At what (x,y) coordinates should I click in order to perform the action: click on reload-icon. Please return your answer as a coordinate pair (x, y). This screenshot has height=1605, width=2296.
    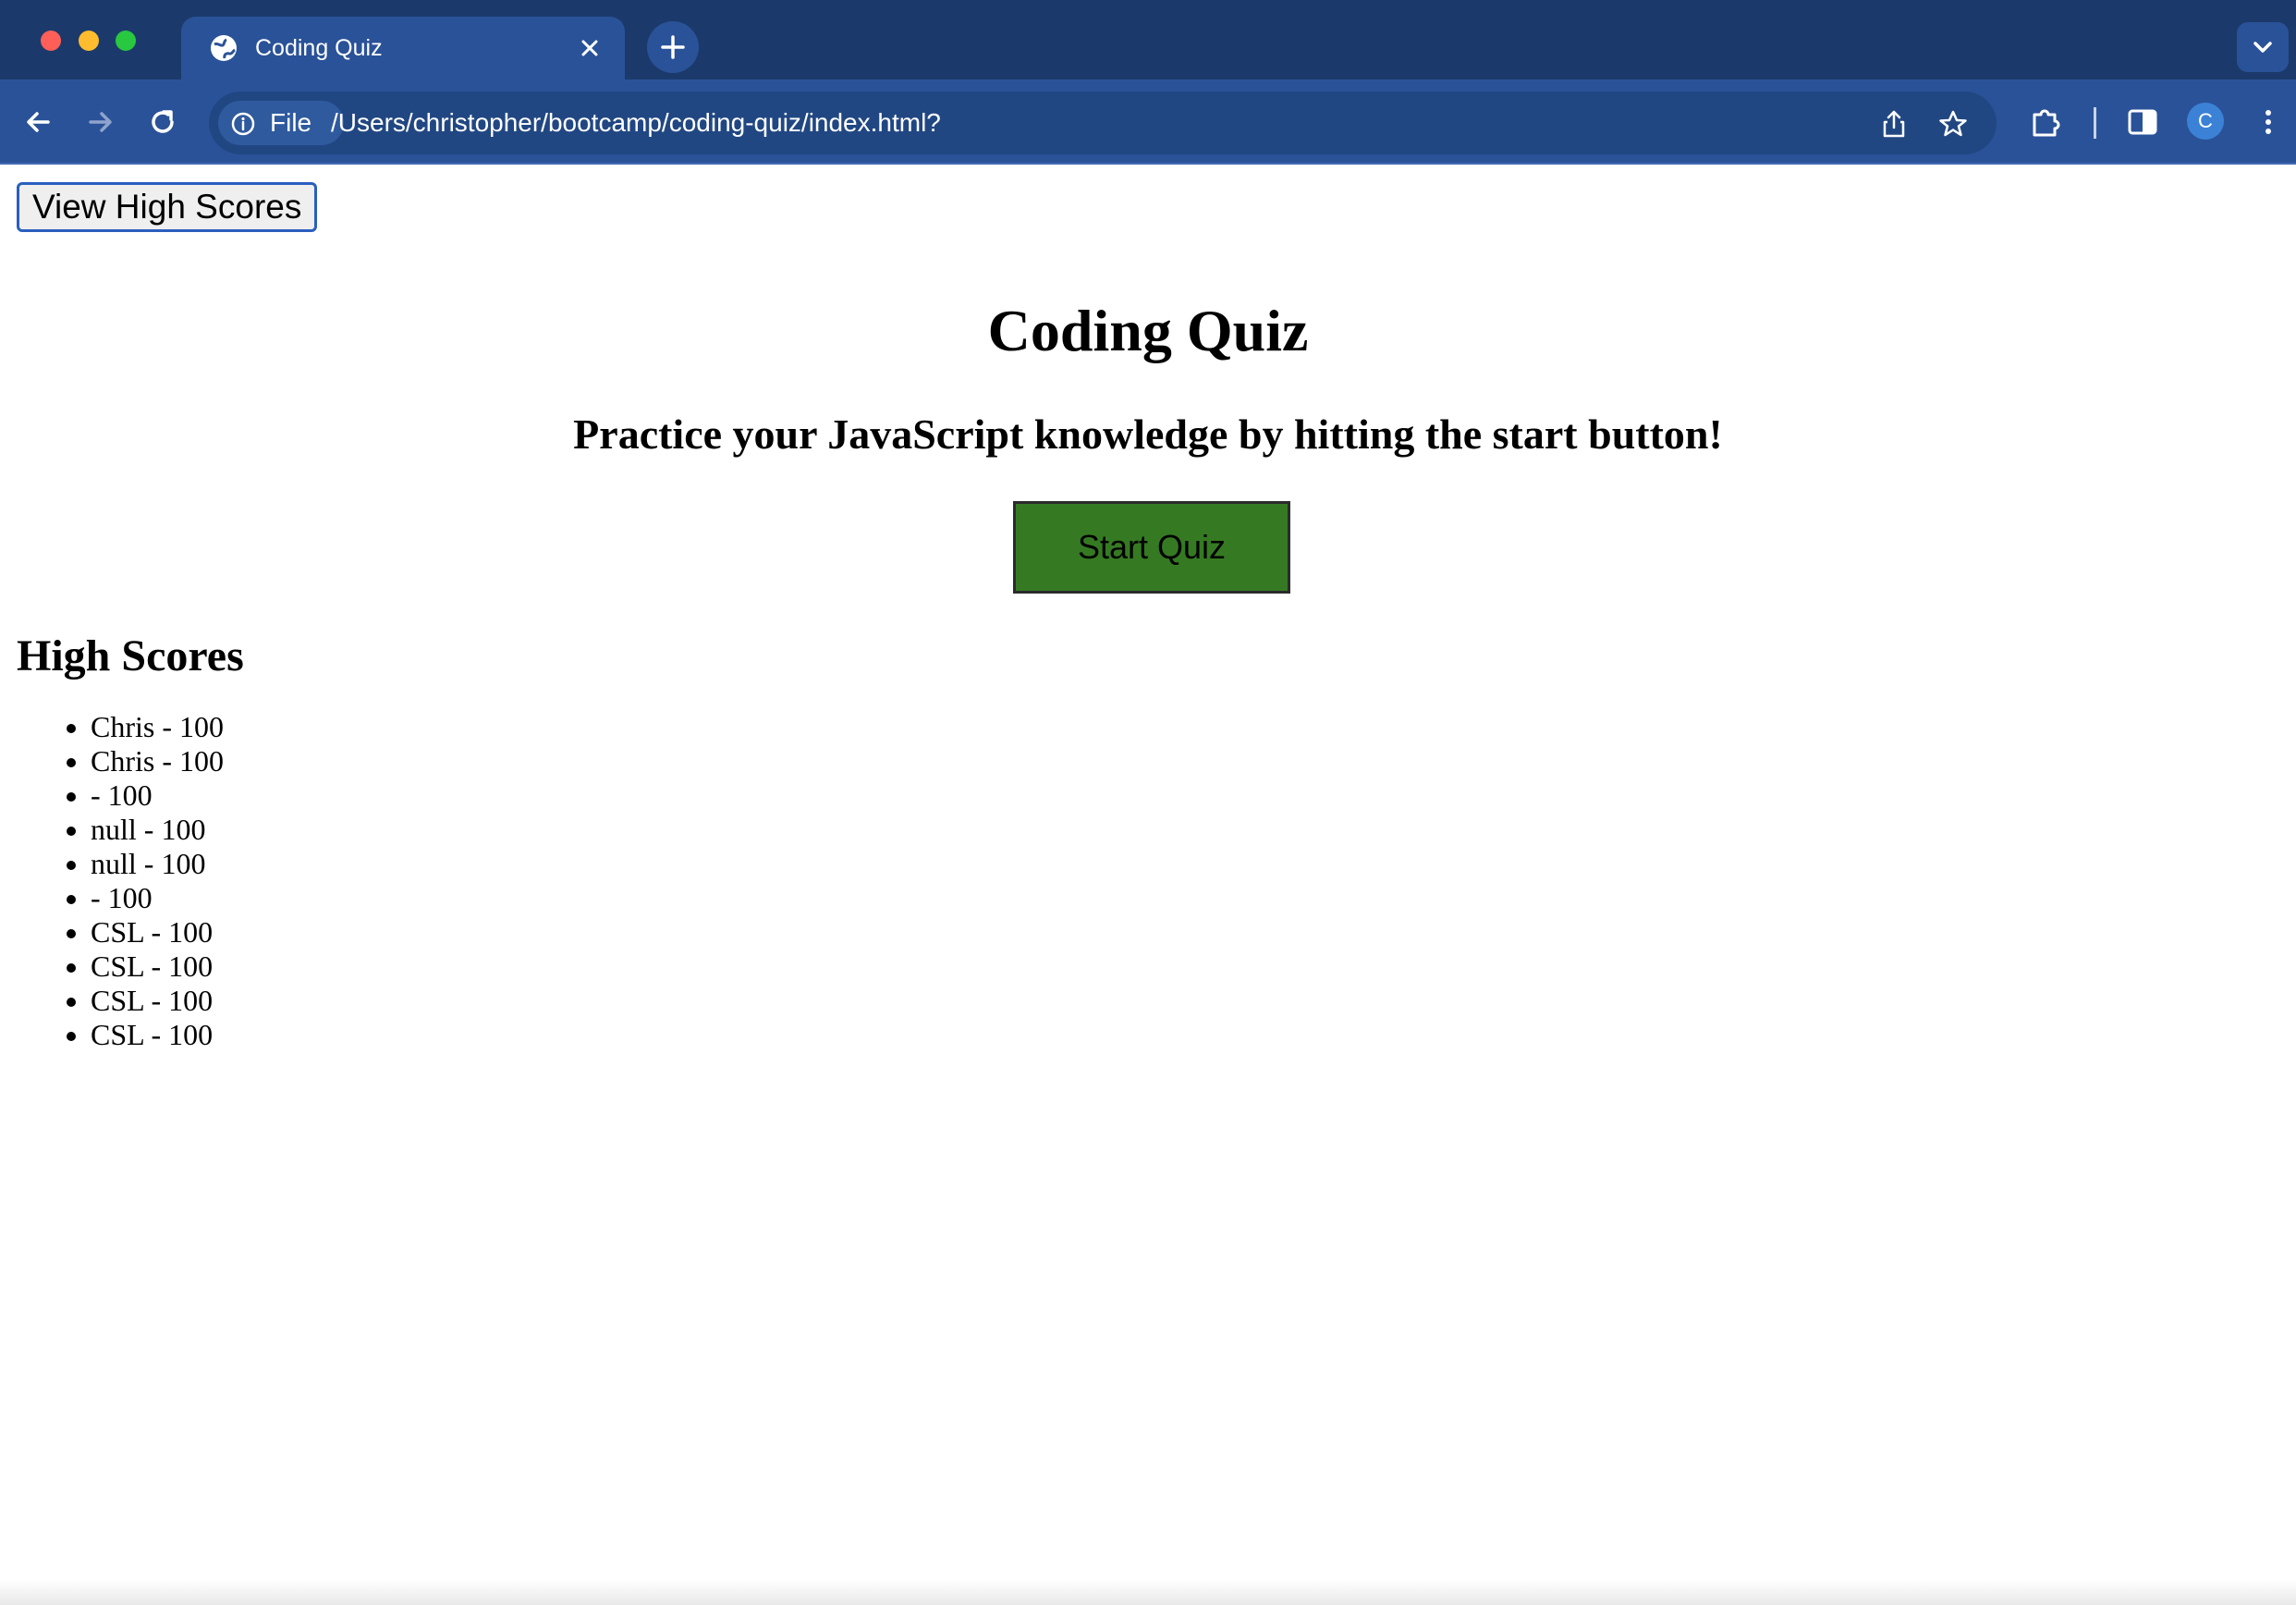
    Looking at the image, I should click on (162, 122).